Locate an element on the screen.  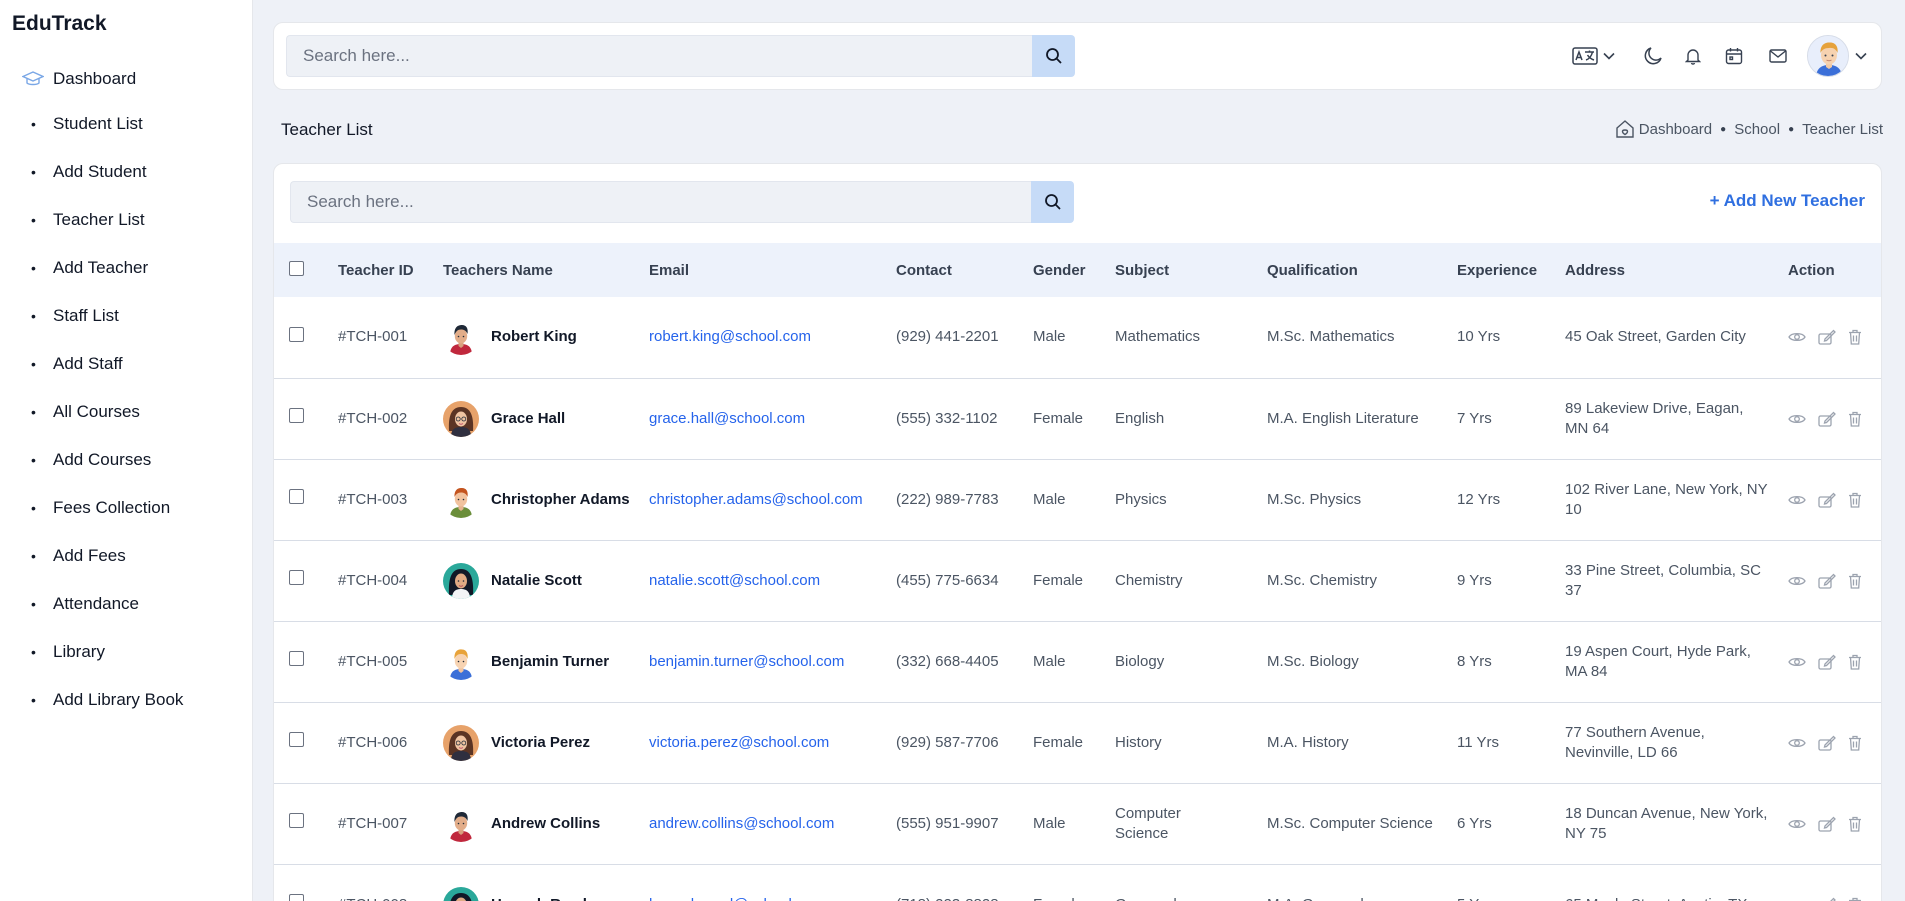
column-header: Email is located at coordinates (772, 270).